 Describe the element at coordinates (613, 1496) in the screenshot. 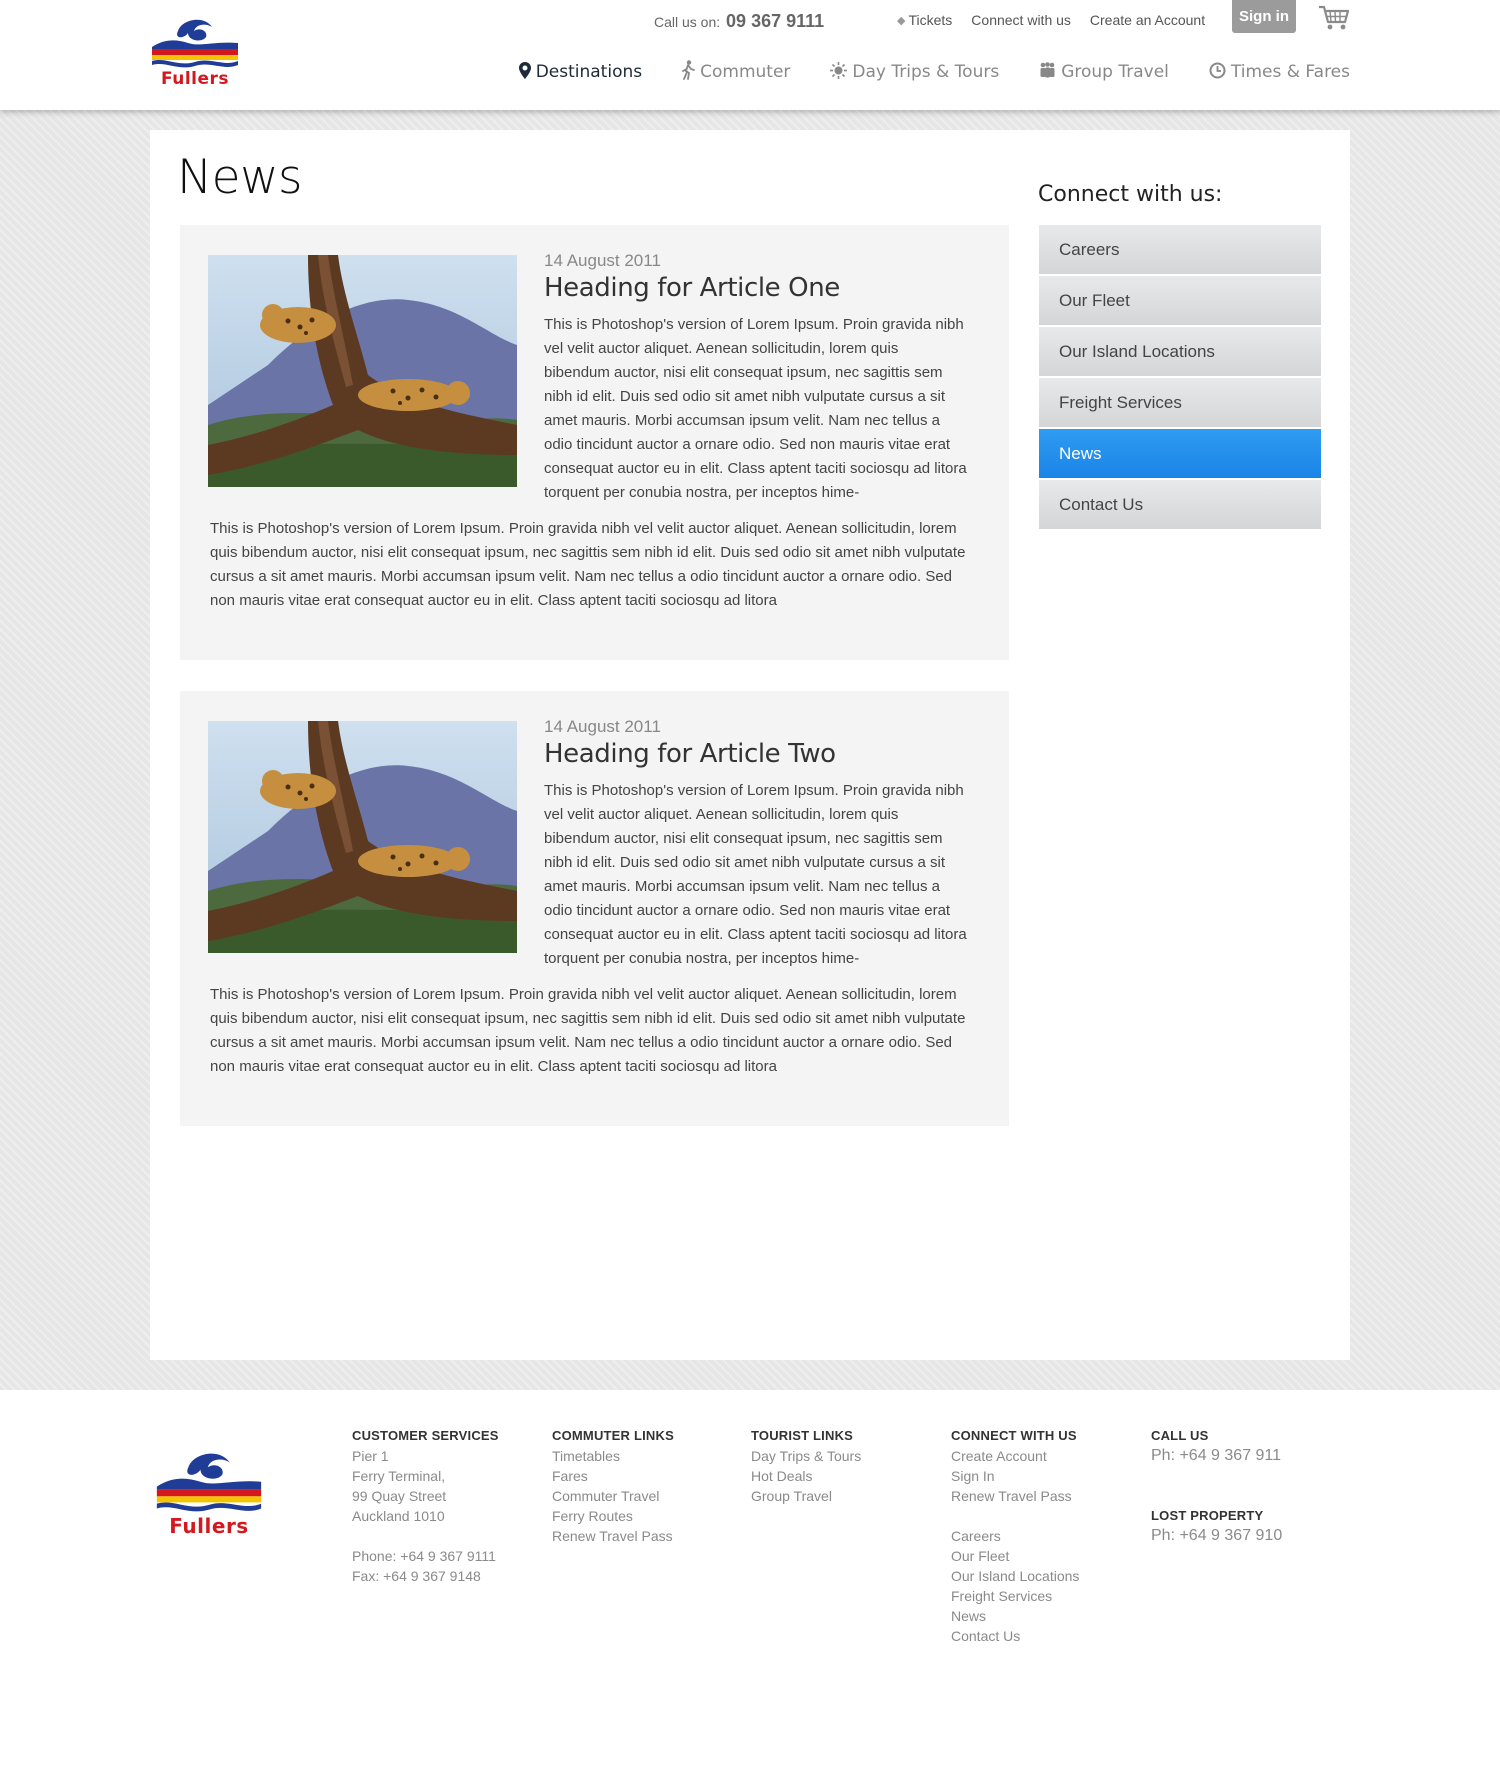

I see `footer-link: Commuter Travel` at that location.